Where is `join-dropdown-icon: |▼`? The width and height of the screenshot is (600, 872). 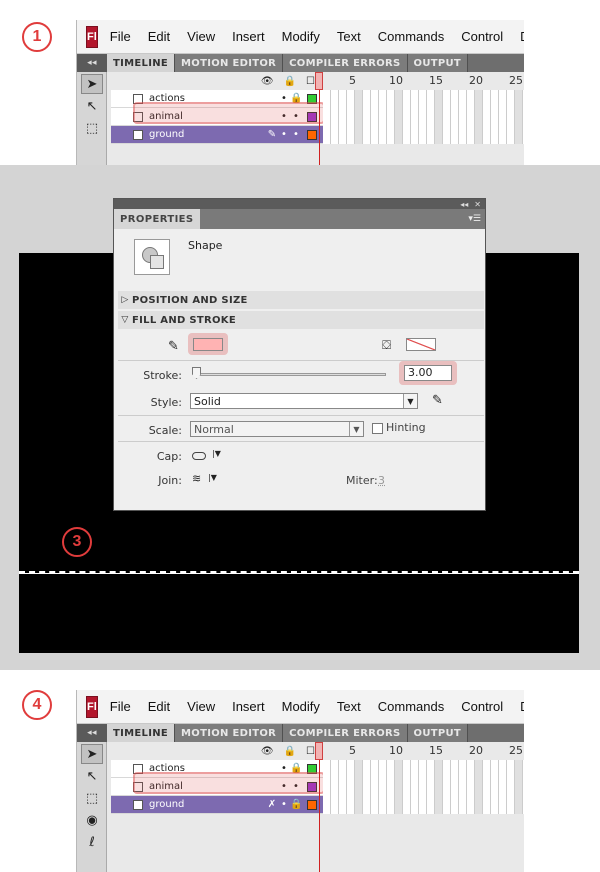 join-dropdown-icon: |▼ is located at coordinates (212, 477).